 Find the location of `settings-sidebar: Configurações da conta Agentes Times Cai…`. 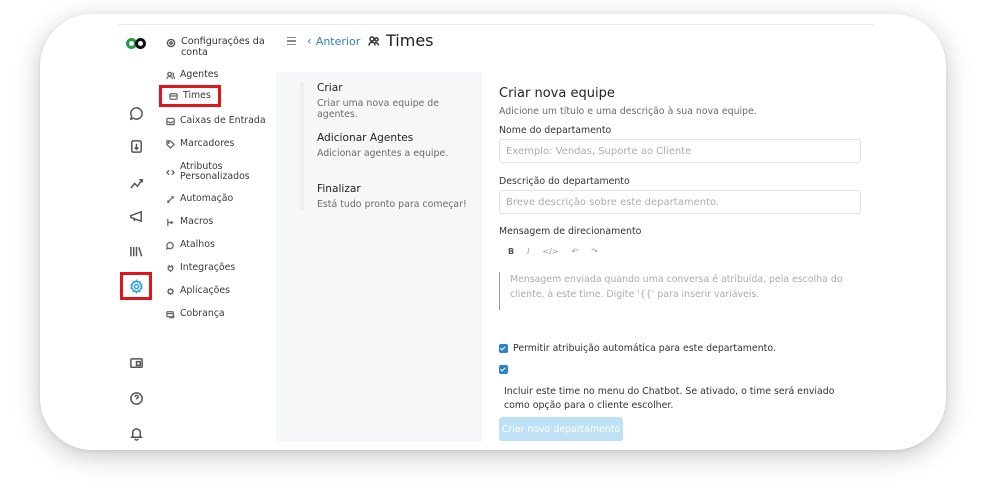

settings-sidebar: Configurações da conta Agentes Times Cai… is located at coordinates (214, 237).